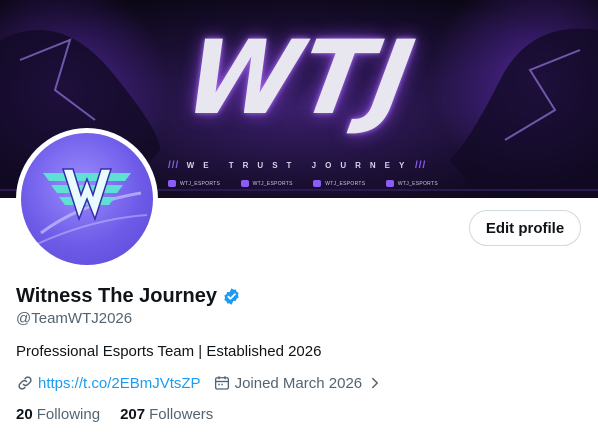 This screenshot has height=440, width=598. Describe the element at coordinates (221, 383) in the screenshot. I see `calendar-icon` at that location.